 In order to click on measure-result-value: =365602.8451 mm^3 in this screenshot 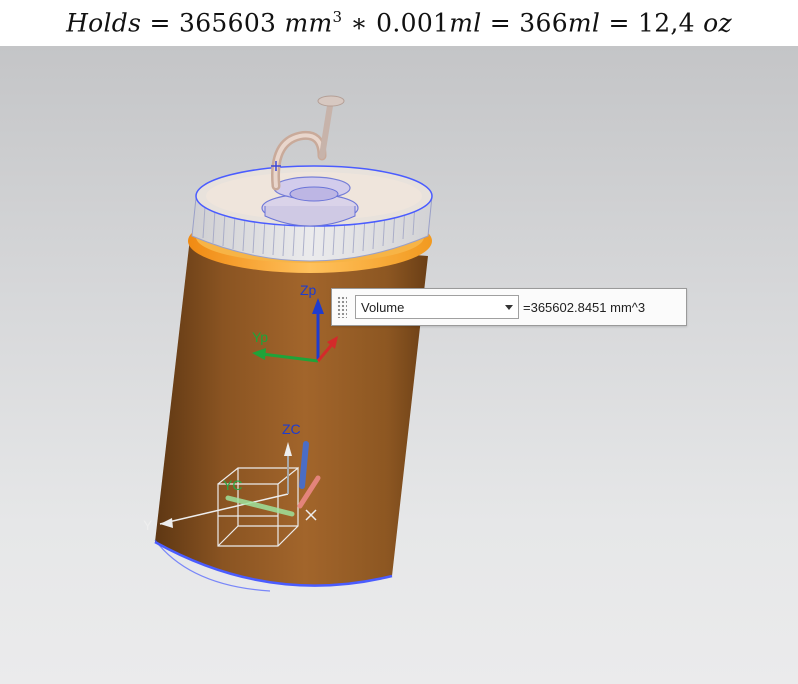, I will do `click(584, 307)`.